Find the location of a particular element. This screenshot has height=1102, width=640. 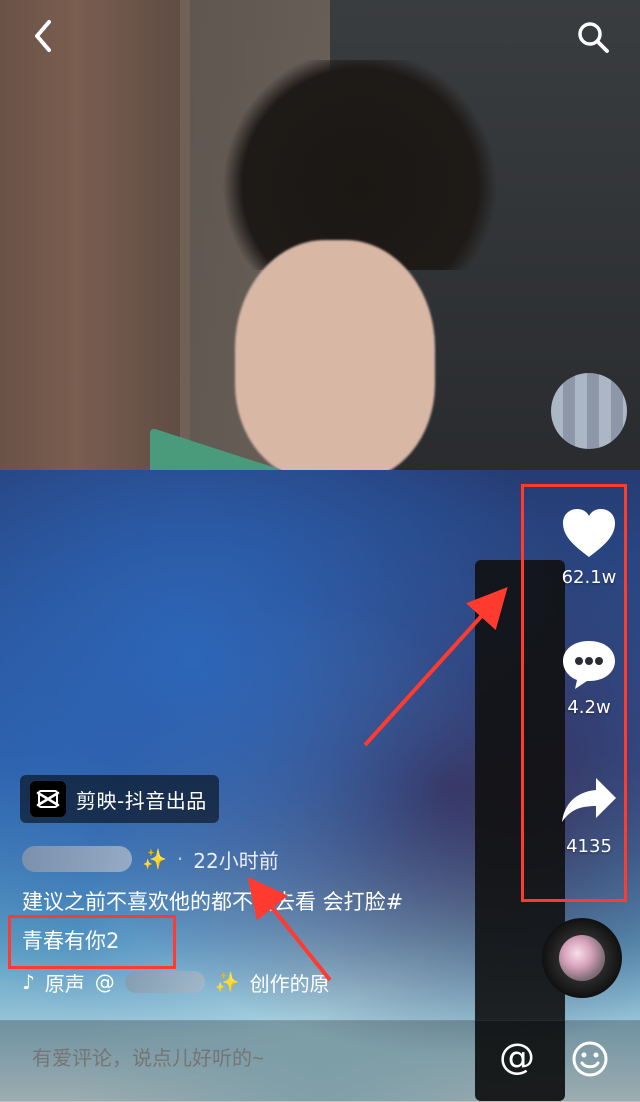

capcut-badge: 剪映-抖音出品 is located at coordinates (119, 799).